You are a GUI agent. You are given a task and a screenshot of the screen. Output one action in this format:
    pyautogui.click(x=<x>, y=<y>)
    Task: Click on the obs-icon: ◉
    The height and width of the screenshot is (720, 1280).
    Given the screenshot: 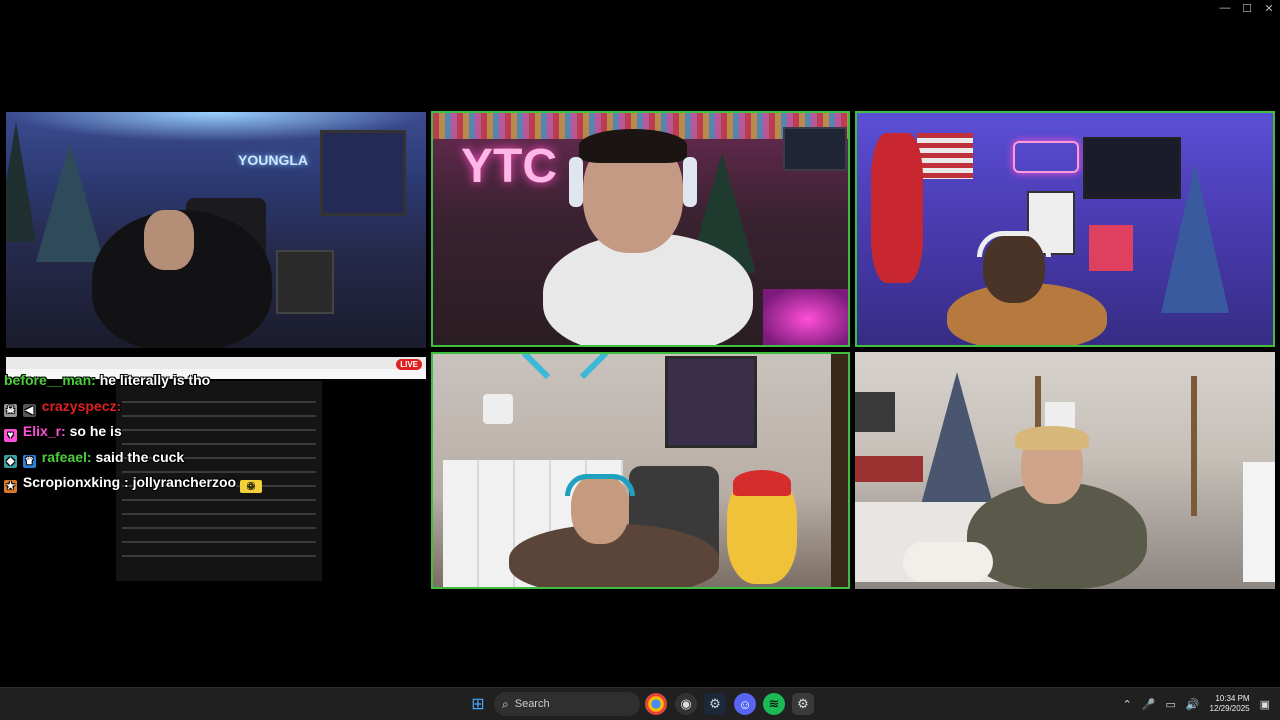 What is the action you would take?
    pyautogui.click(x=686, y=704)
    